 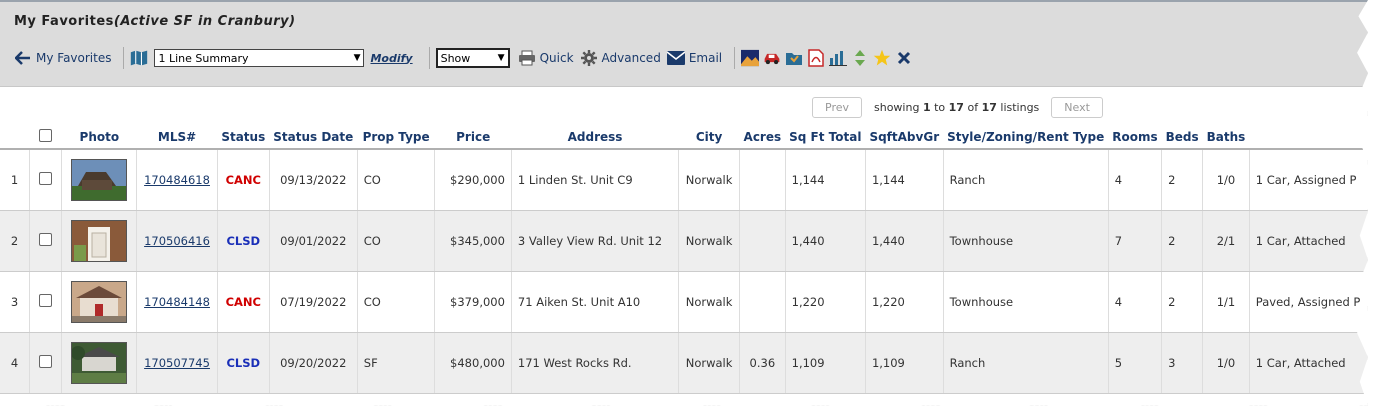 I want to click on mls-link: 170484148, so click(x=177, y=302).